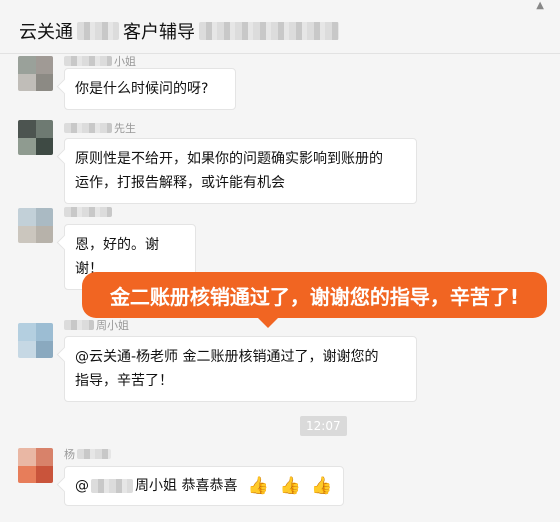 This screenshot has width=560, height=522. What do you see at coordinates (112, 486) in the screenshot?
I see `redacted-mention` at bounding box center [112, 486].